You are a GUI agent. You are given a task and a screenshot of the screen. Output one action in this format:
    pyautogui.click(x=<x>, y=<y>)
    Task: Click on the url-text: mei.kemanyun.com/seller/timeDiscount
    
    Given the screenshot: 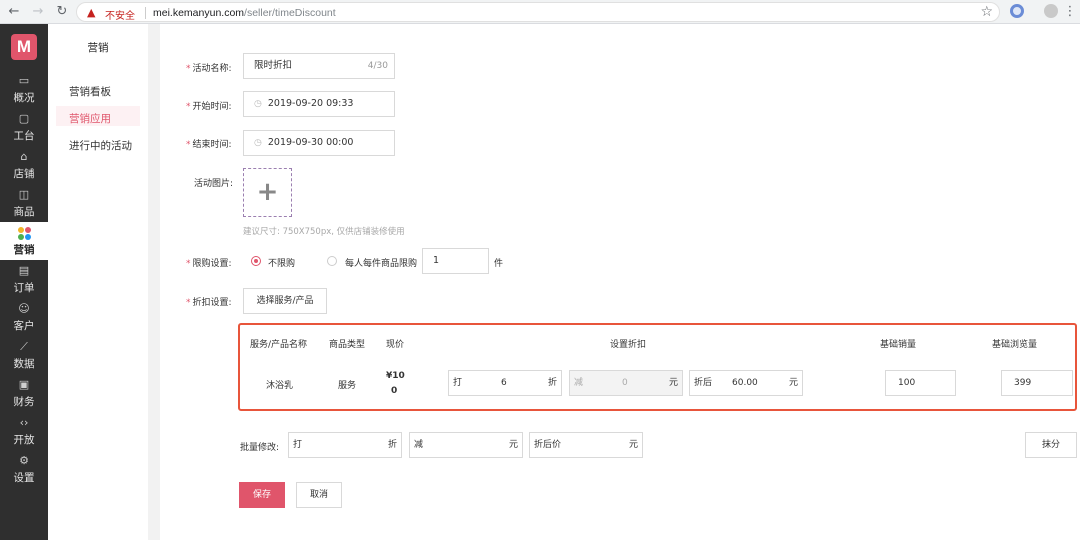 What is the action you would take?
    pyautogui.click(x=244, y=13)
    